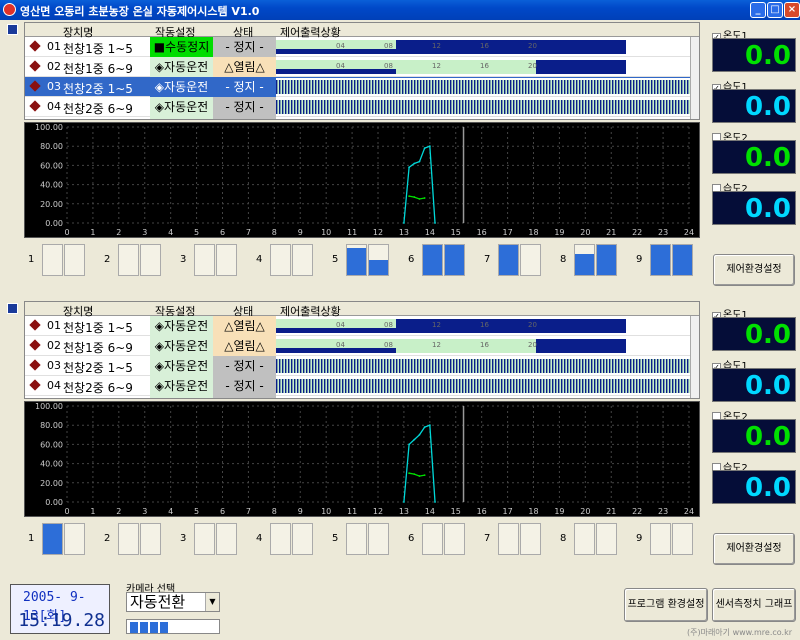 This screenshot has width=800, height=640. What do you see at coordinates (212, 602) in the screenshot?
I see `chevron-down-icon: ▼` at bounding box center [212, 602].